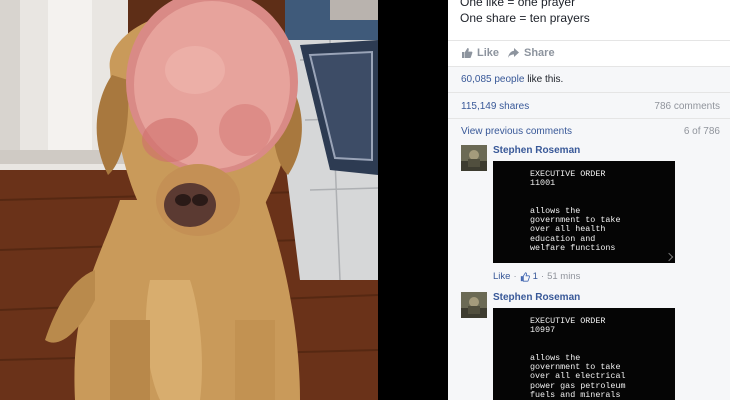 The height and width of the screenshot is (400, 730). I want to click on likes-summary-row: 60,085 people like this., so click(589, 79).